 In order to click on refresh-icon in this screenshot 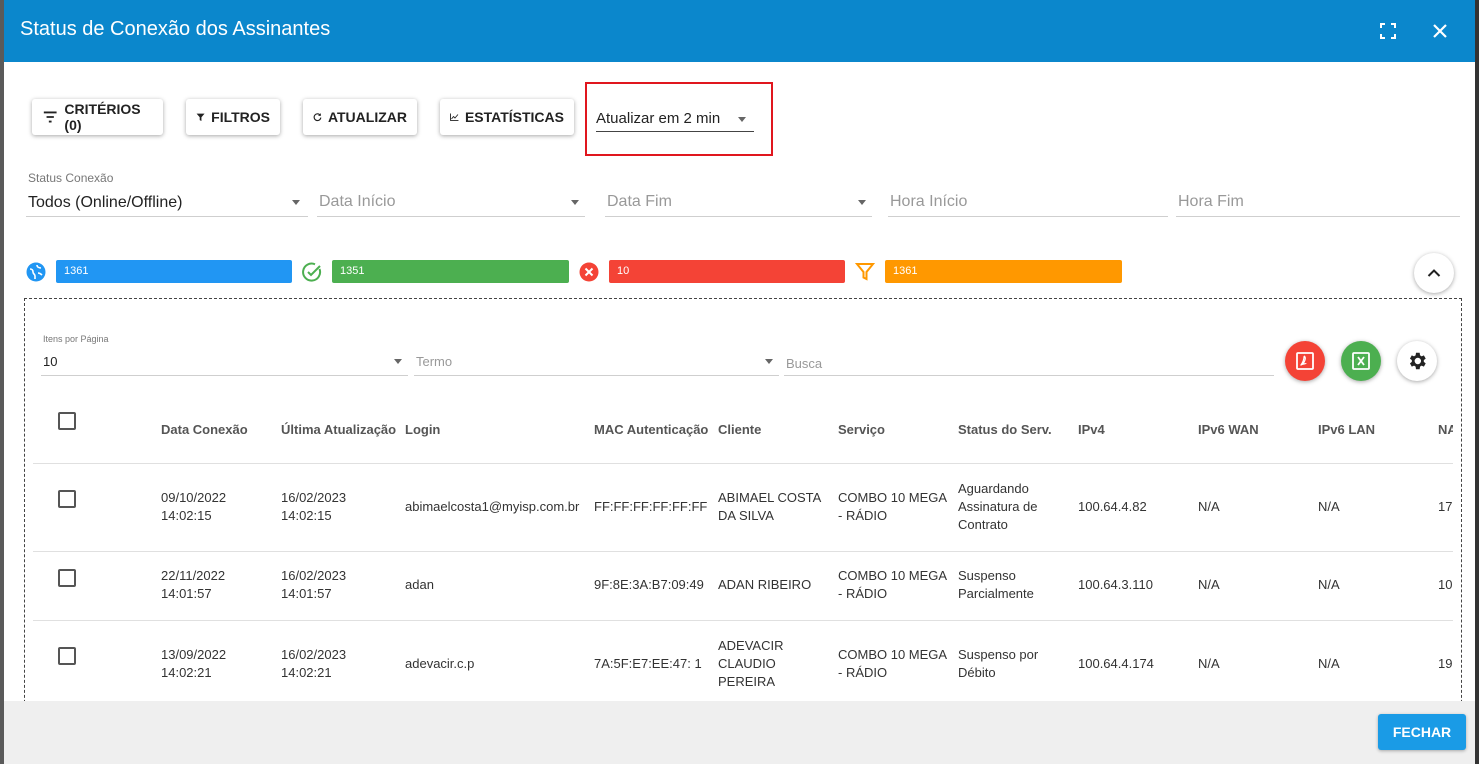, I will do `click(317, 117)`.